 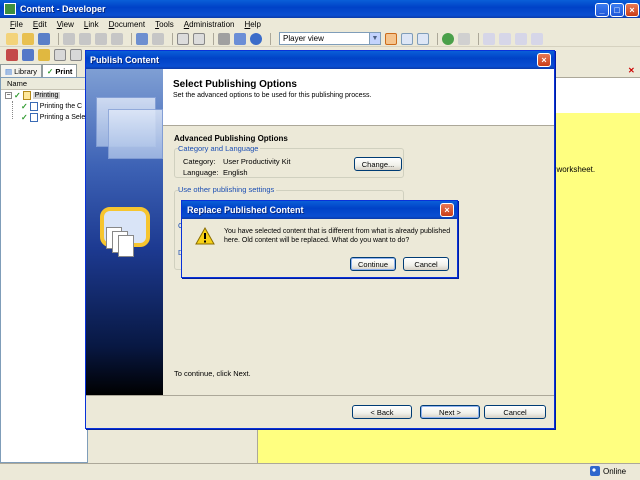 I want to click on package-icon, so click(x=44, y=55).